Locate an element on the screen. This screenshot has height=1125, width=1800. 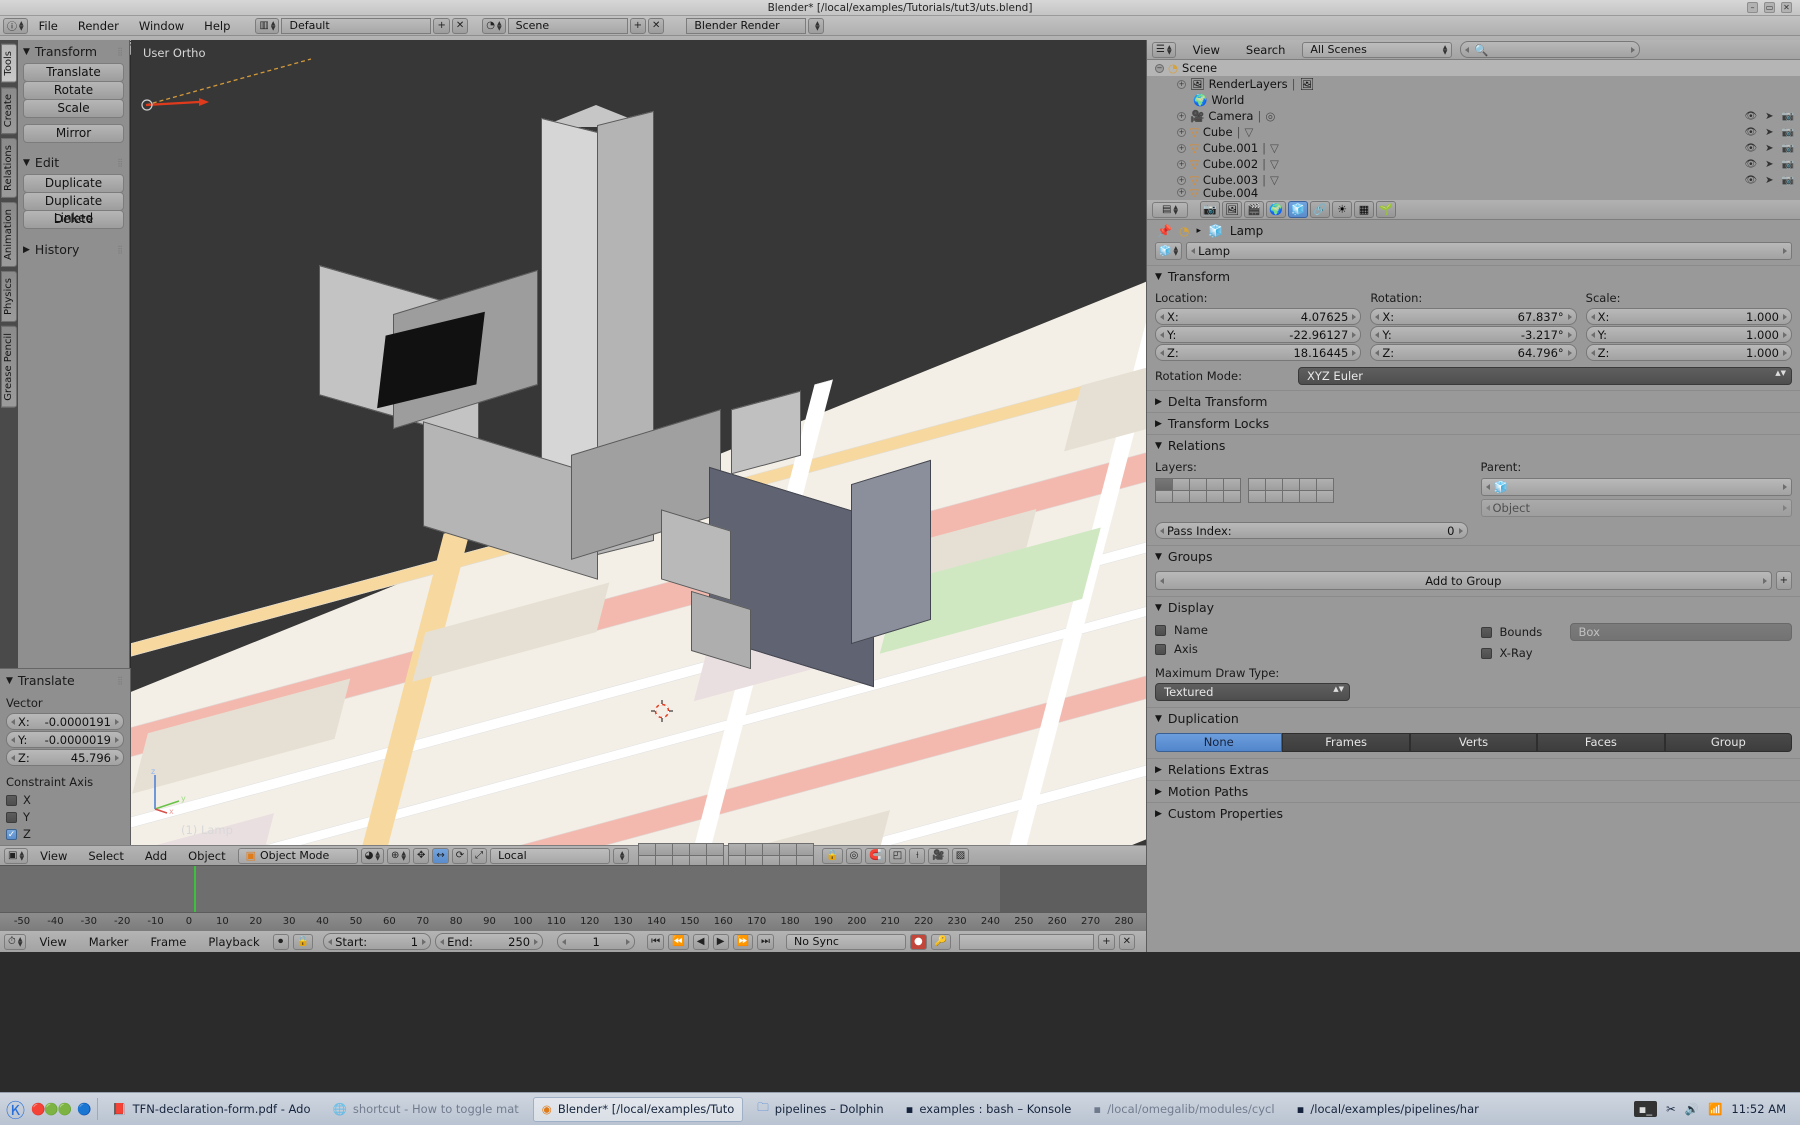
proportional-edit-icon: ◎ is located at coordinates (854, 855).